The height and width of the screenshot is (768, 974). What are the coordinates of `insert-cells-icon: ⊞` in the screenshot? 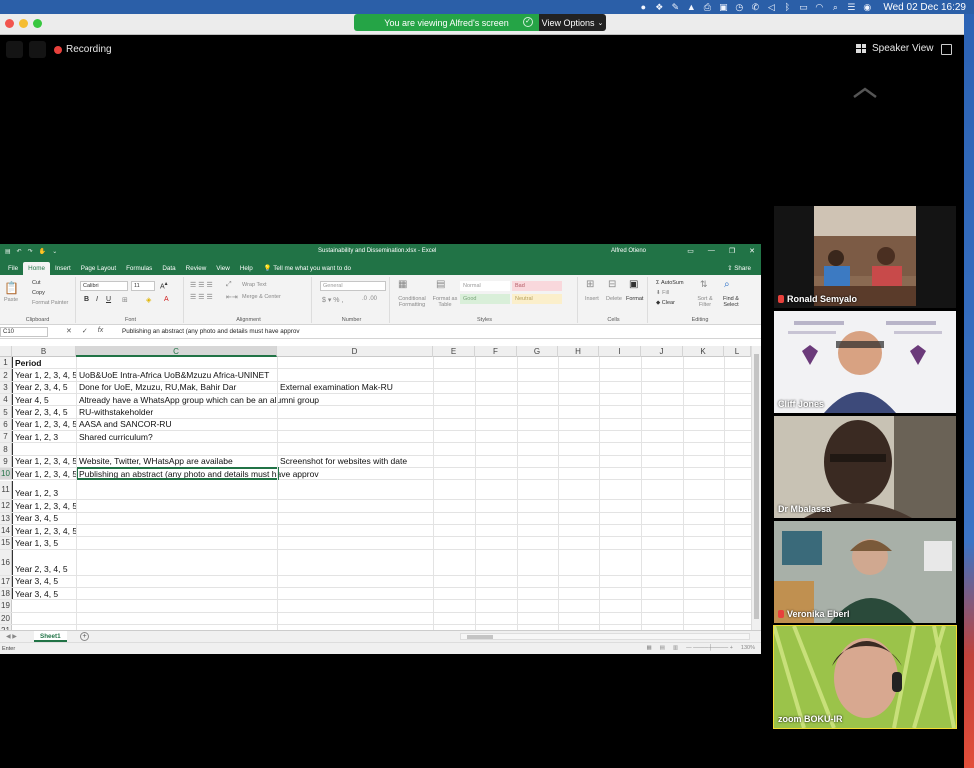 It's located at (590, 284).